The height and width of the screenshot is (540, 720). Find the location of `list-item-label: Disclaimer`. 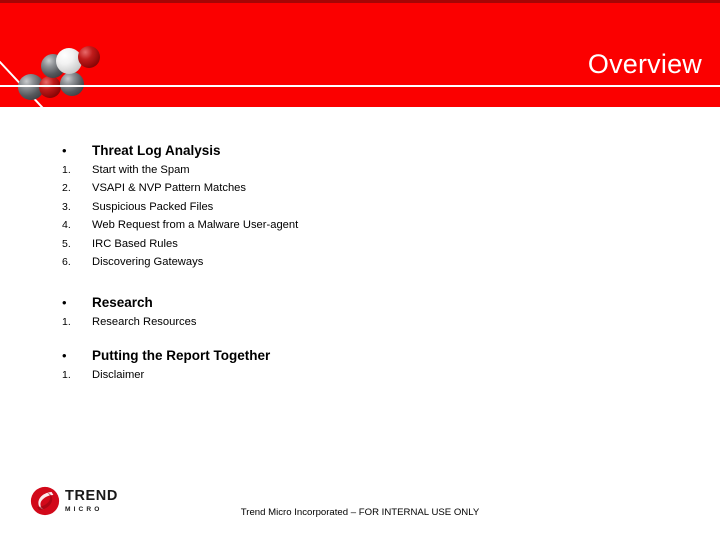

list-item-label: Disclaimer is located at coordinates (118, 375).